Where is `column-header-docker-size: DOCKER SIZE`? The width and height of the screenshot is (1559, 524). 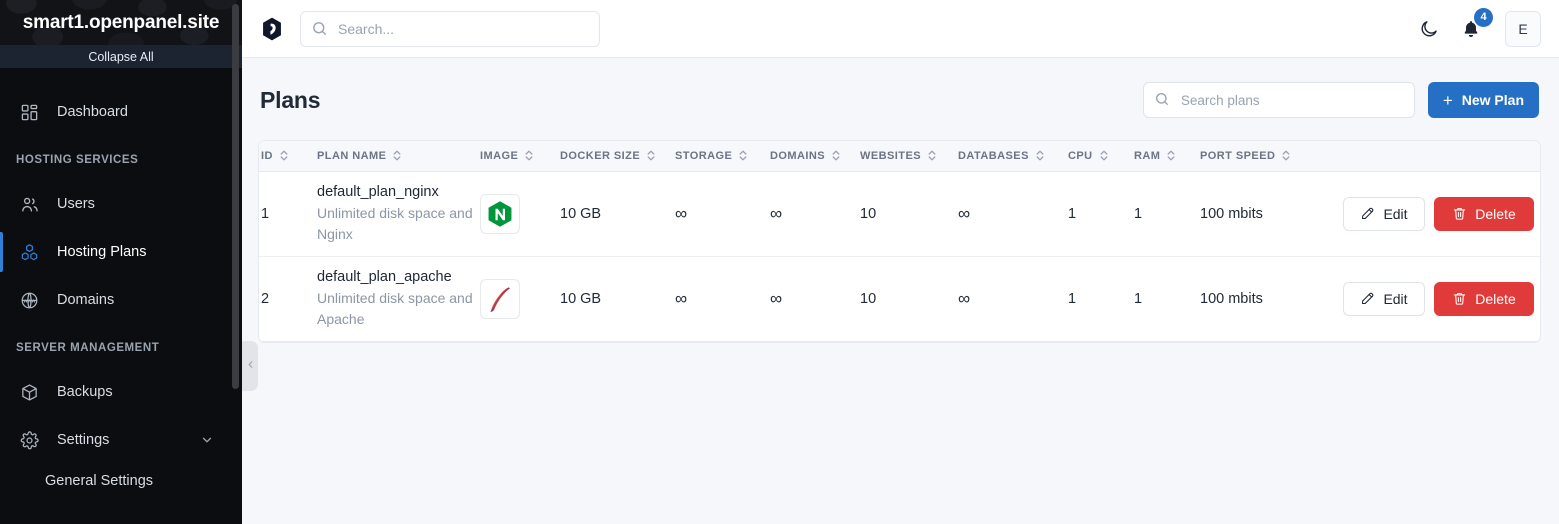
column-header-docker-size: DOCKER SIZE is located at coordinates (615, 156).